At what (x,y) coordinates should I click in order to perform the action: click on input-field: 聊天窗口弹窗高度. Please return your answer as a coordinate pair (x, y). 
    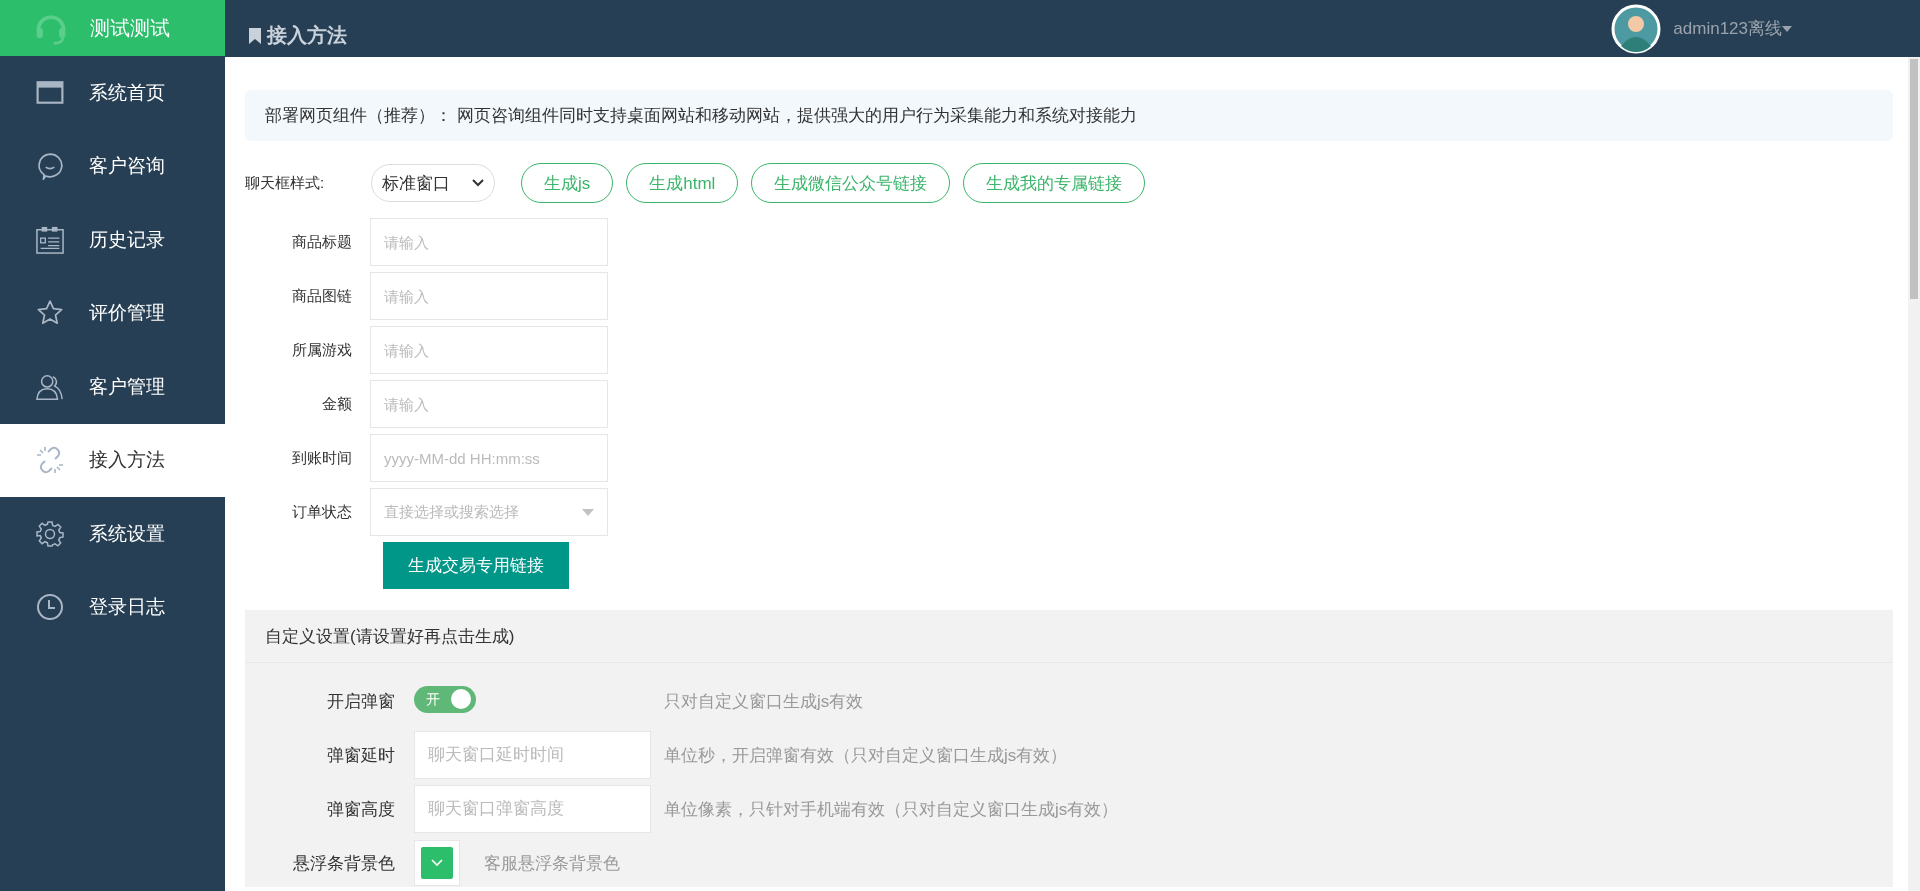
    Looking at the image, I should click on (532, 809).